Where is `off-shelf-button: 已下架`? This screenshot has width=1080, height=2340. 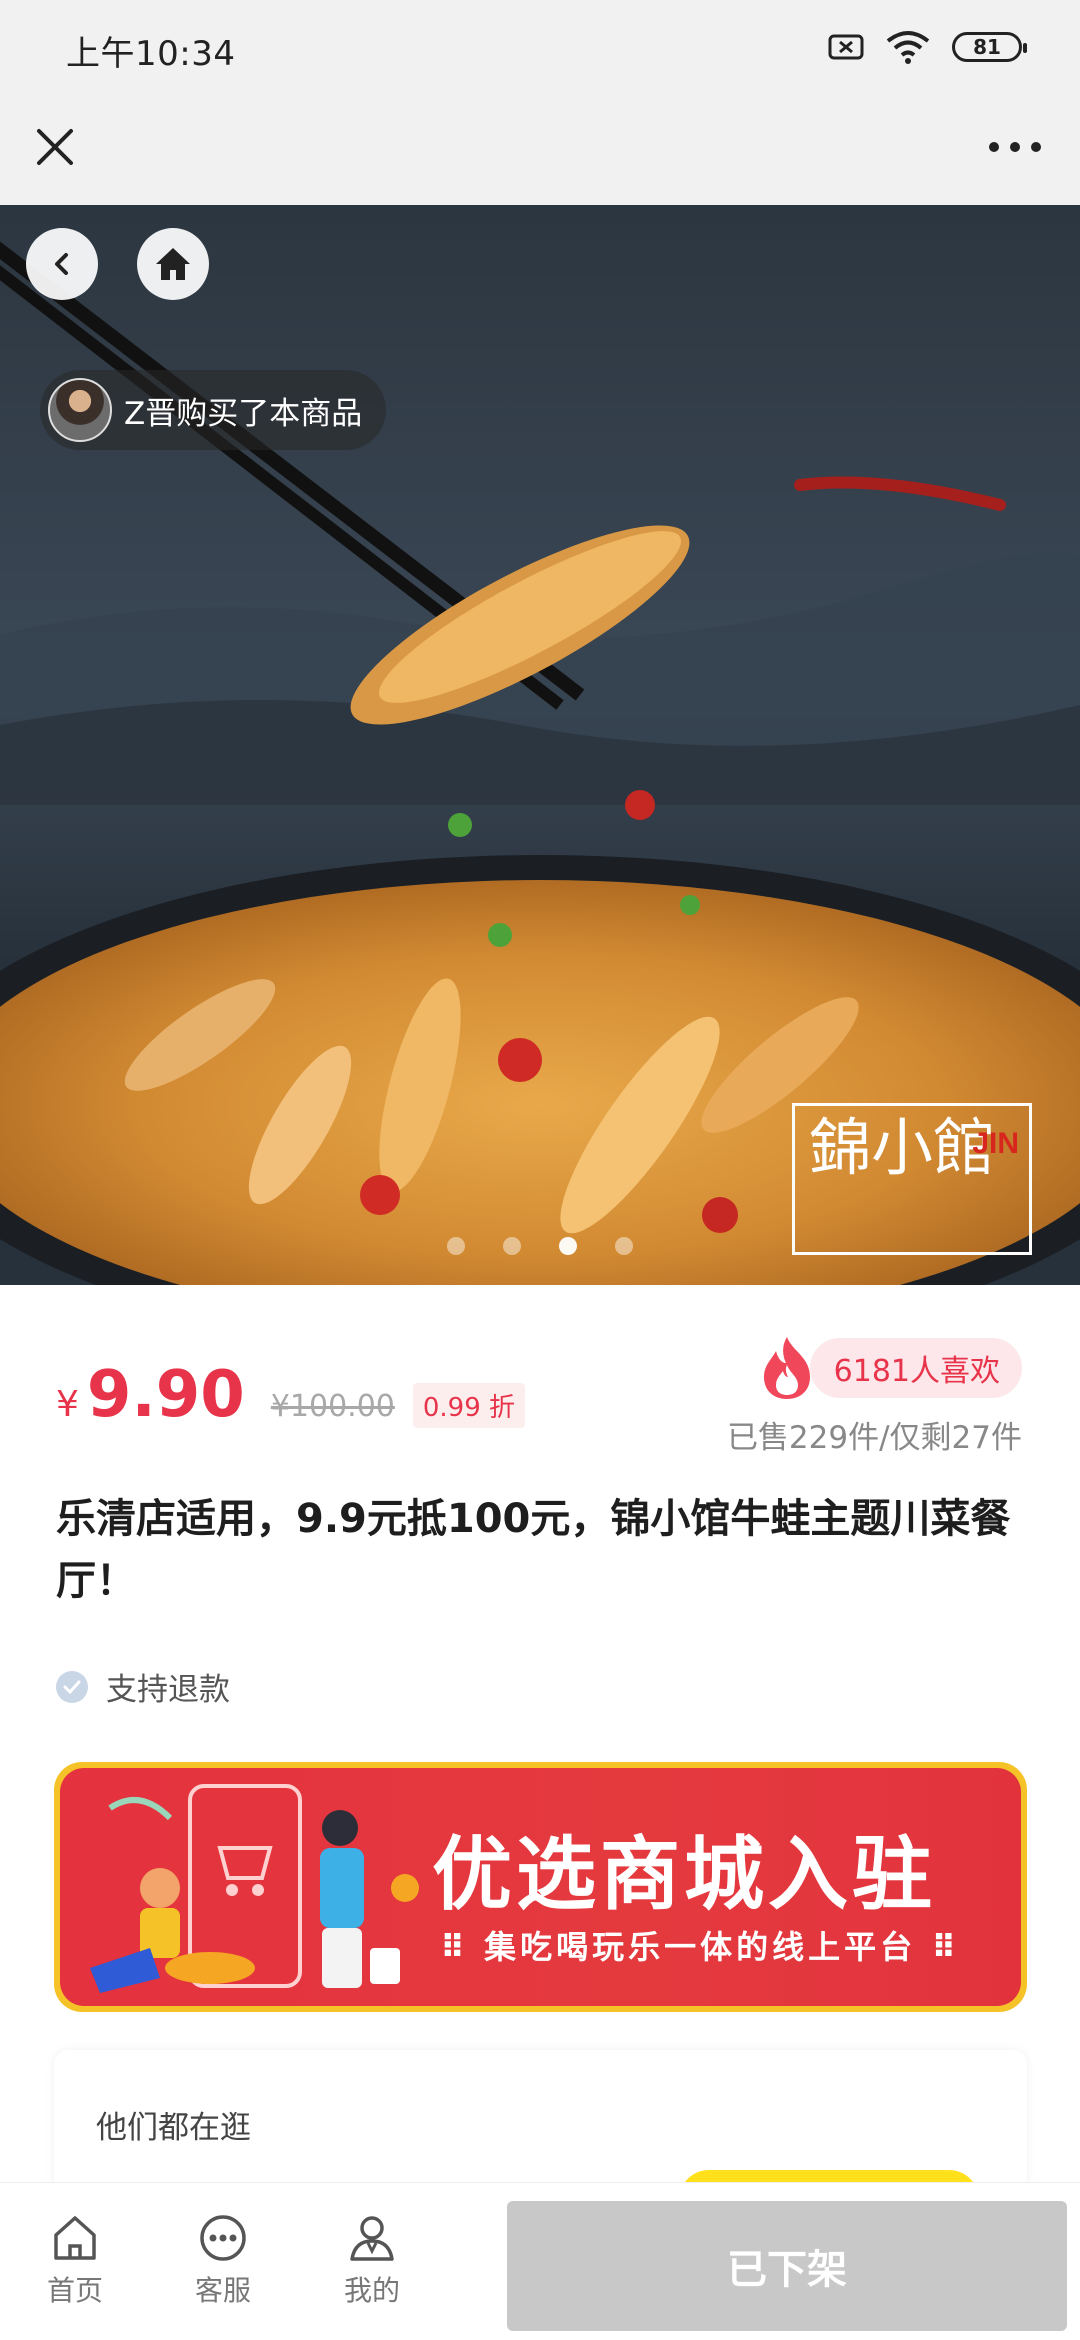 off-shelf-button: 已下架 is located at coordinates (787, 2266).